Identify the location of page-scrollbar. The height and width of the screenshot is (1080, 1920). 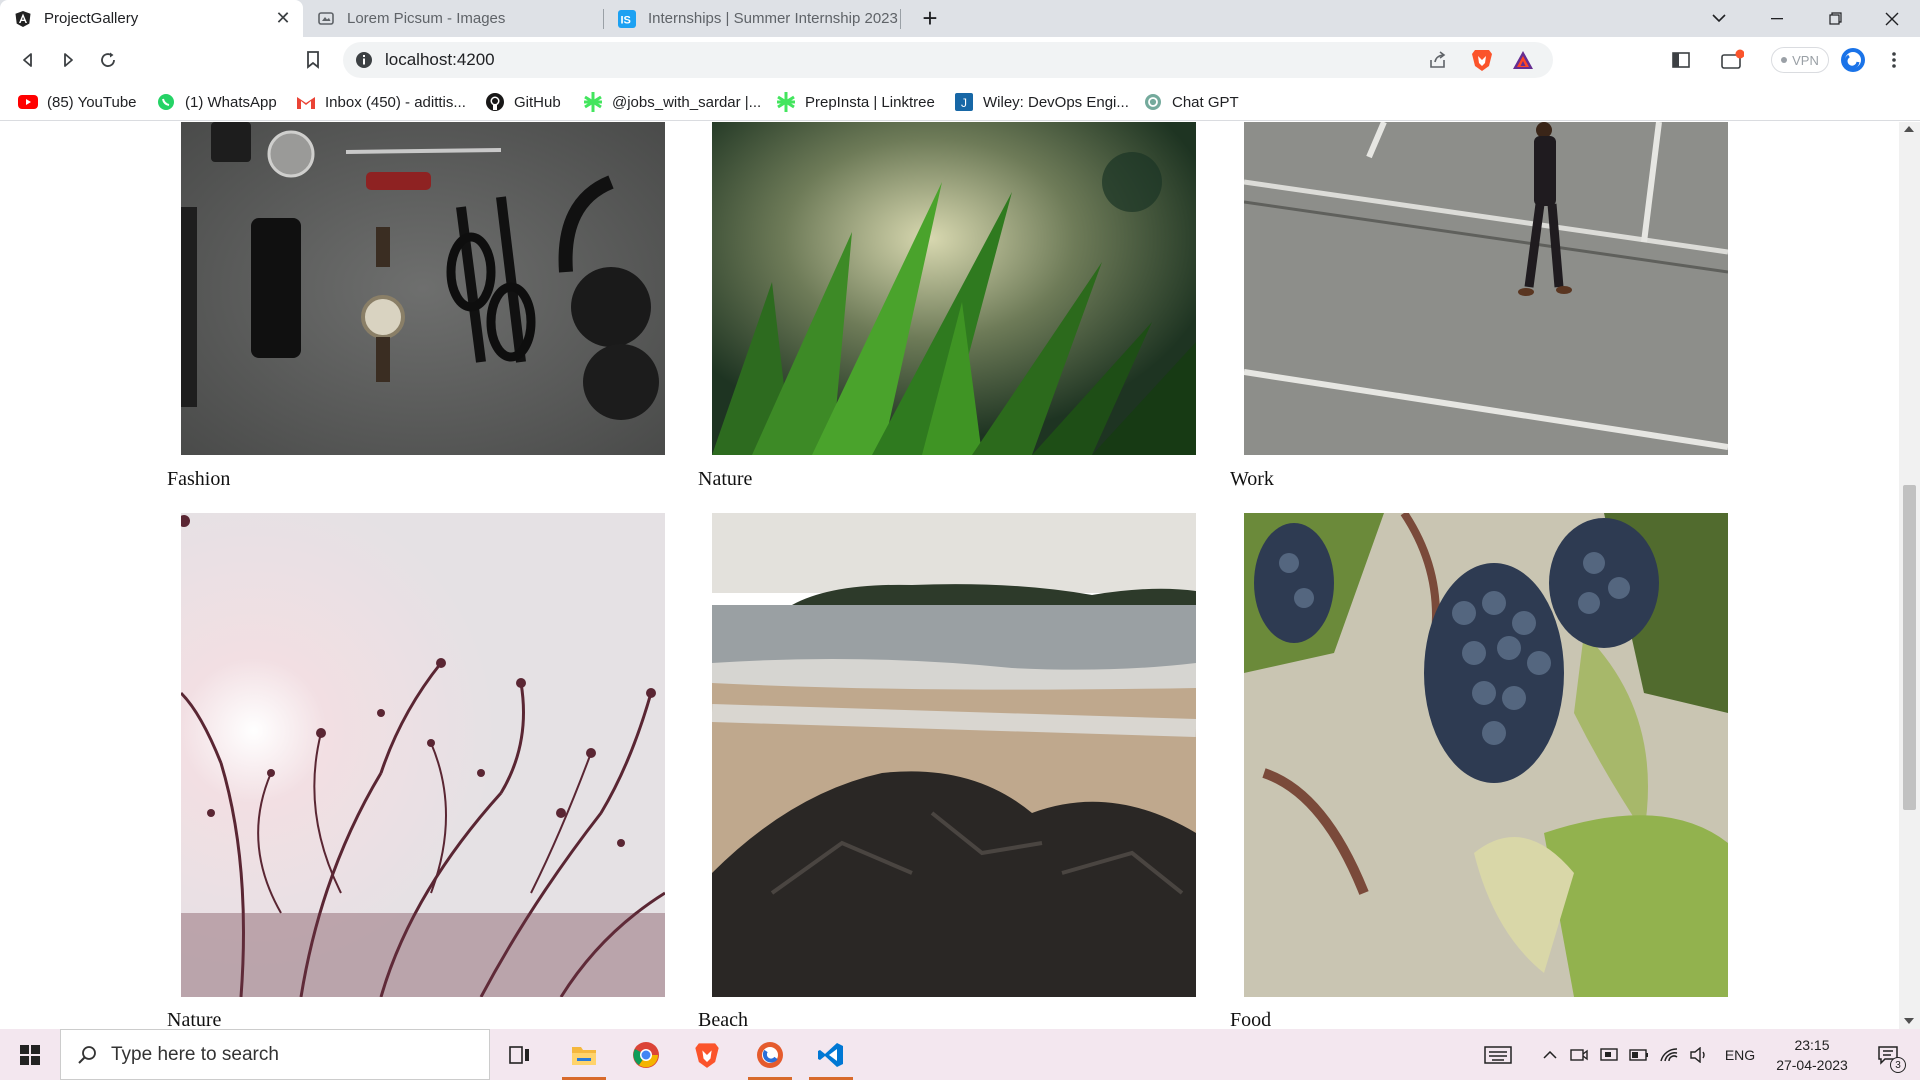
(1909, 575).